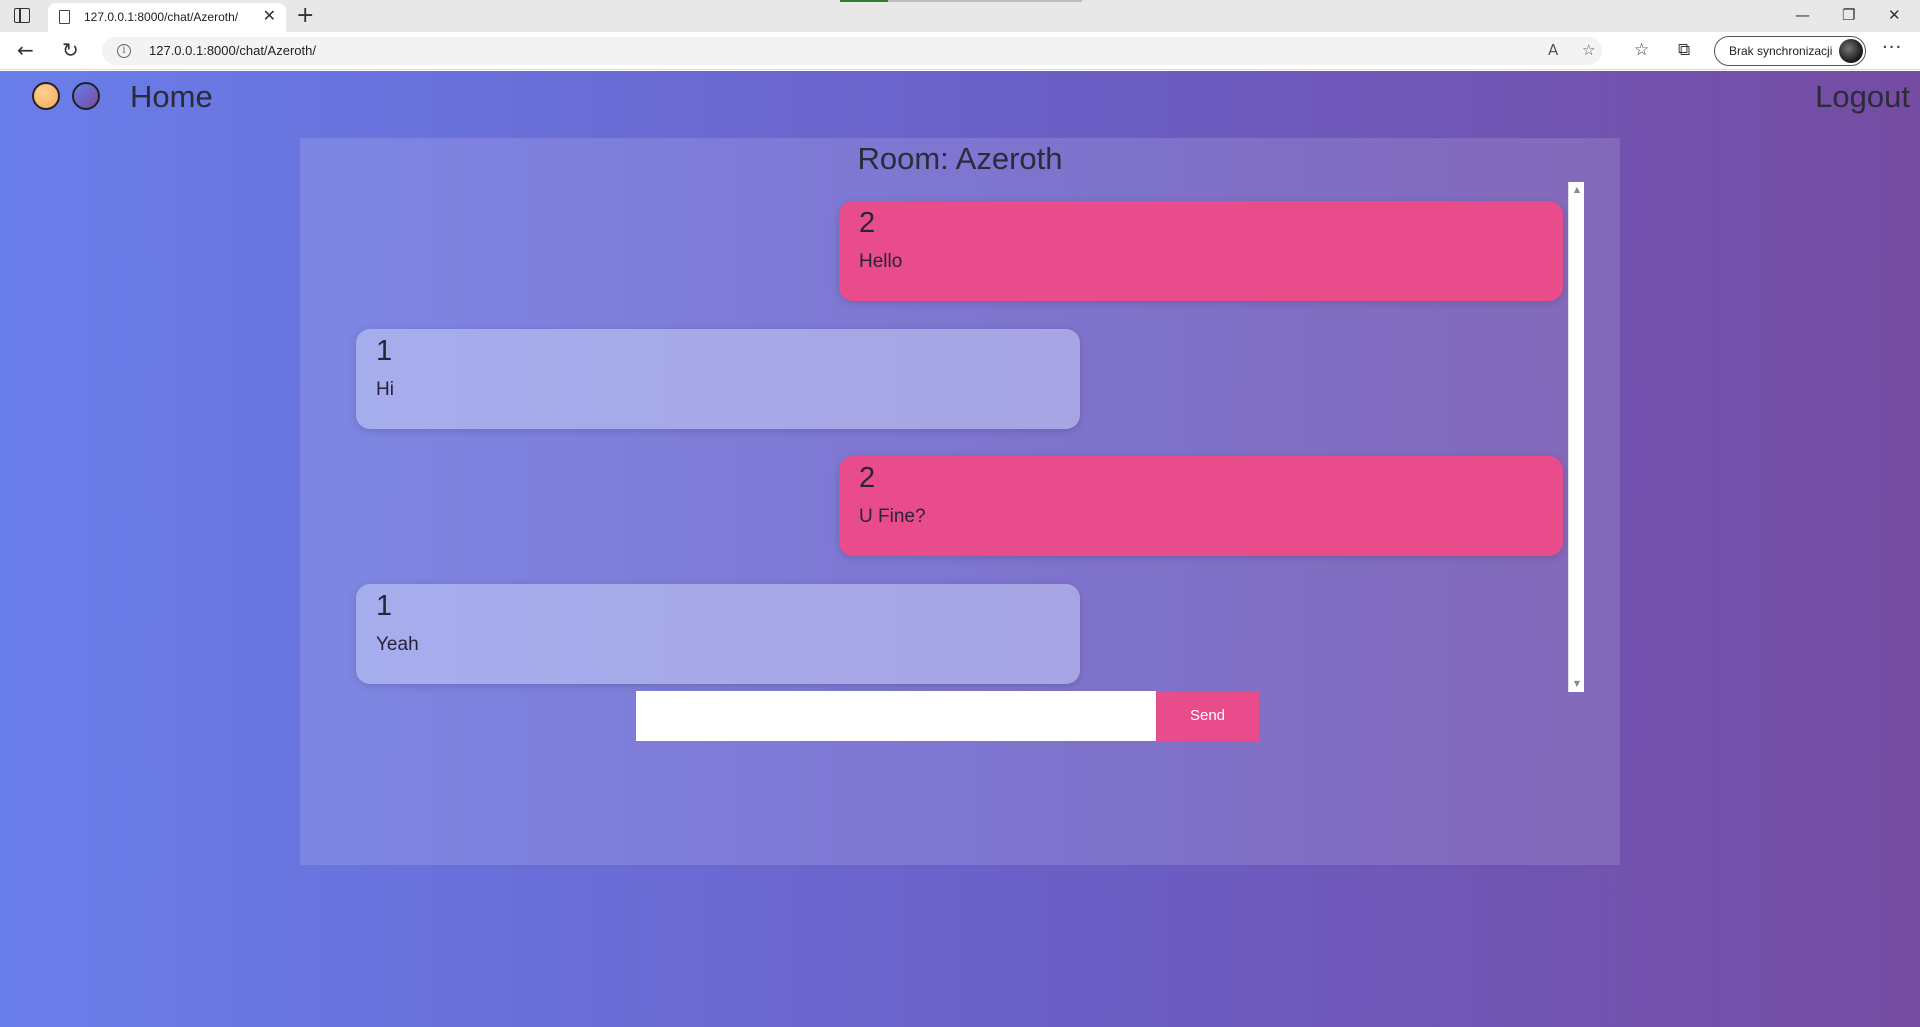  Describe the element at coordinates (892, 516) in the screenshot. I see `message-text: U Fine?` at that location.